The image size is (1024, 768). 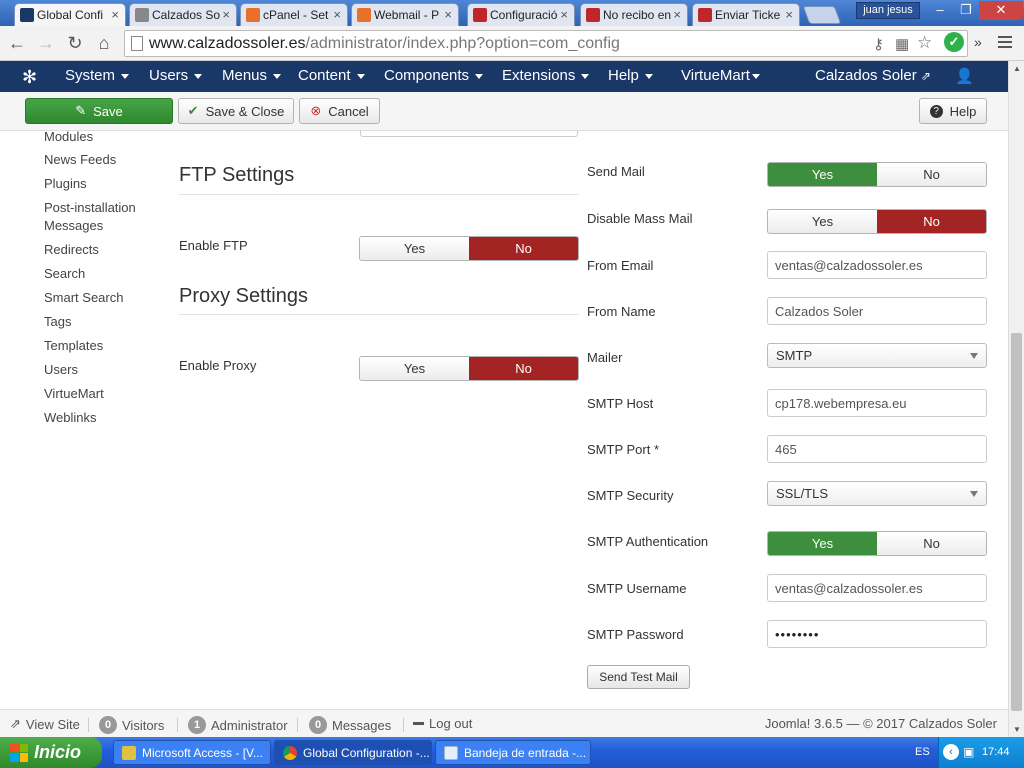 What do you see at coordinates (877, 403) in the screenshot?
I see `smtp-host-field: cp178.webempresa.eu` at bounding box center [877, 403].